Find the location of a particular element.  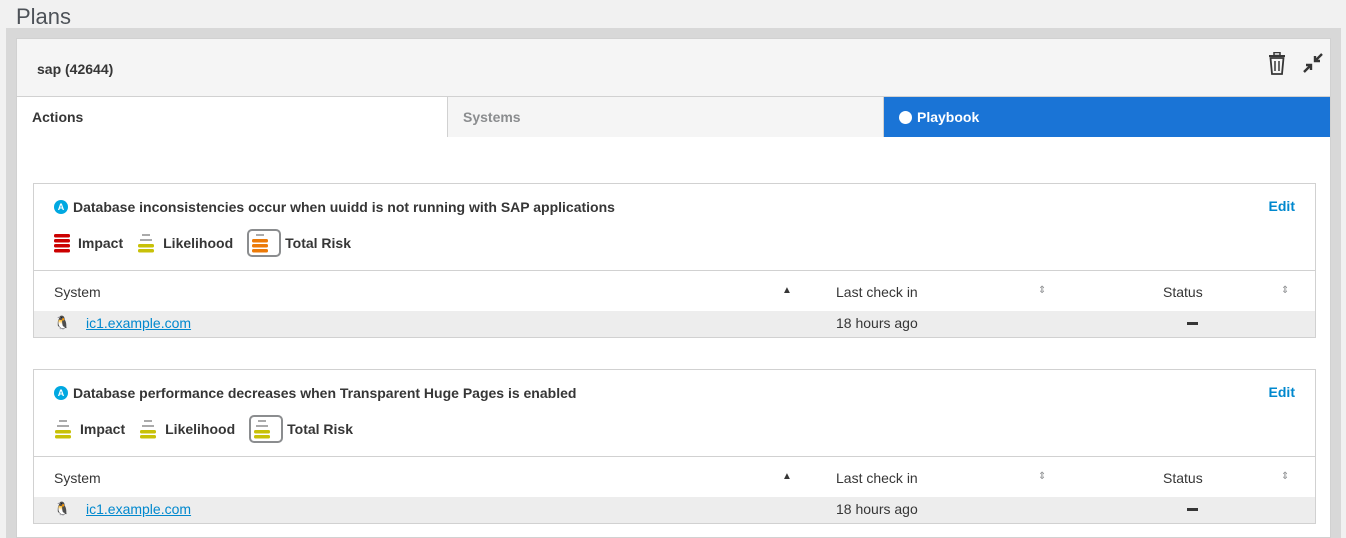

trash-icon is located at coordinates (1277, 66).